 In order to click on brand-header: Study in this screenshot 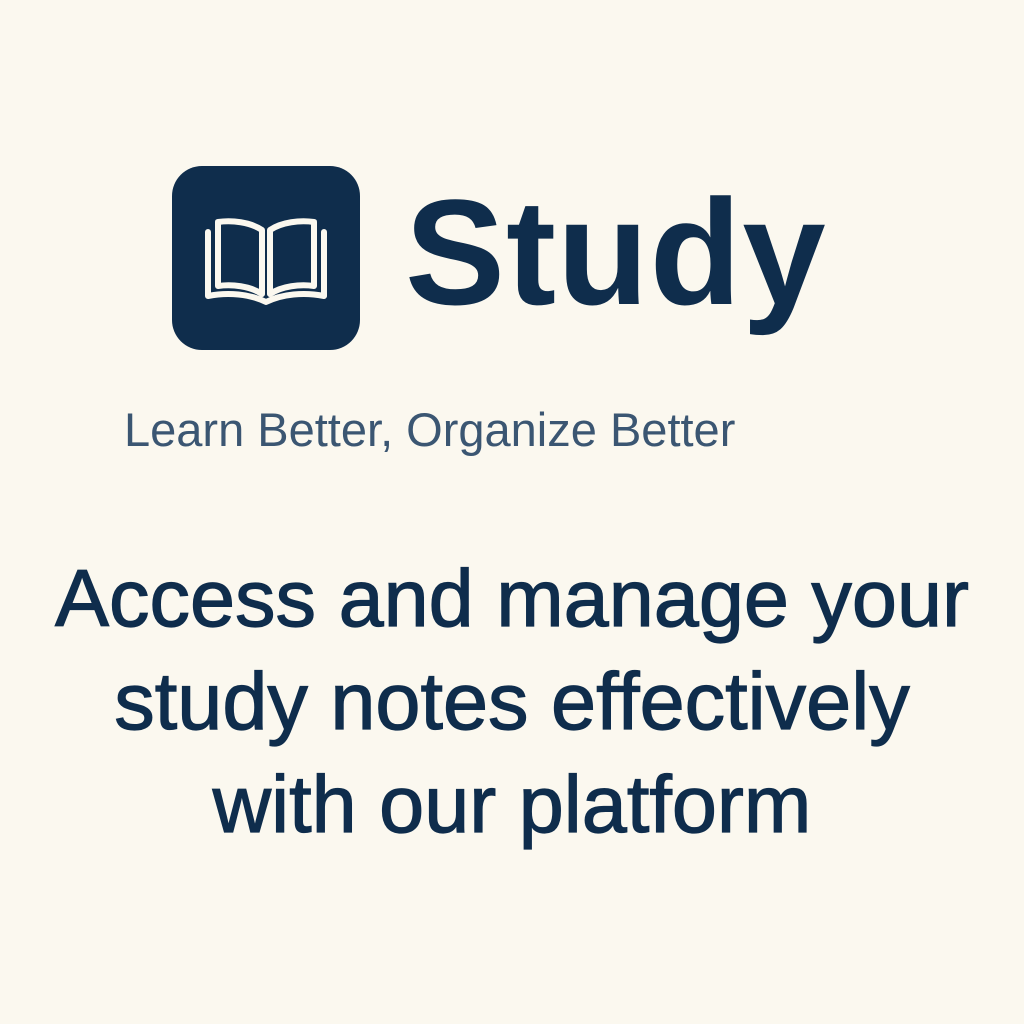, I will do `click(499, 257)`.